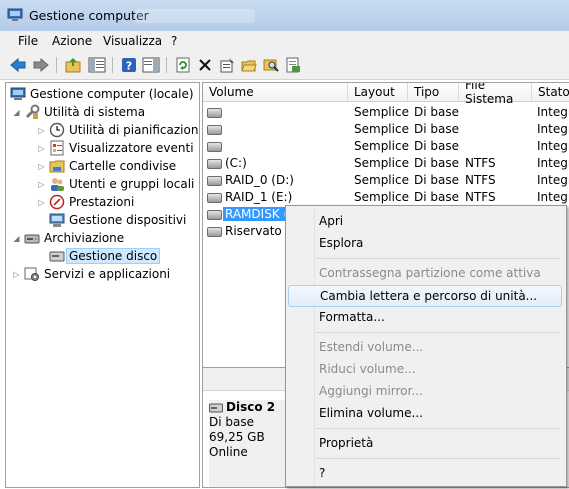 The height and width of the screenshot is (489, 569). I want to click on column-header-layout: Layout, so click(378, 92).